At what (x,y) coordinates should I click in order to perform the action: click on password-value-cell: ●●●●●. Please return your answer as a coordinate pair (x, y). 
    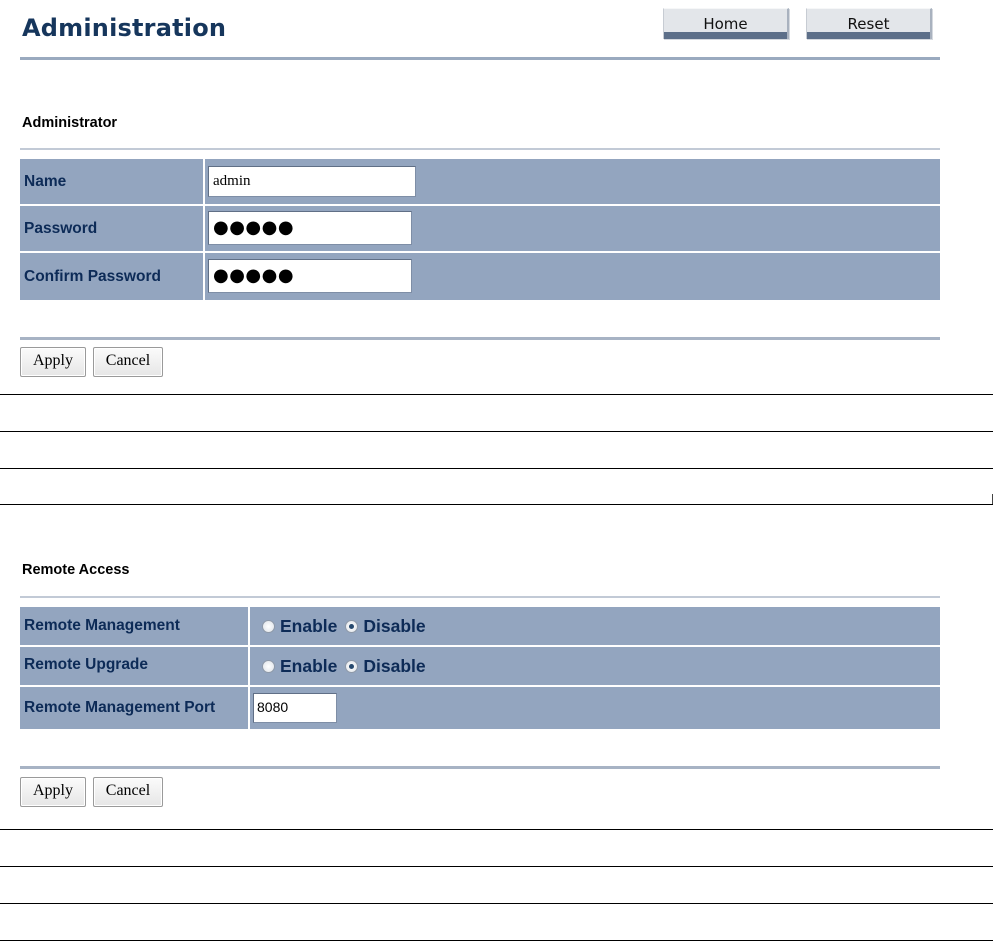
    Looking at the image, I should click on (572, 228).